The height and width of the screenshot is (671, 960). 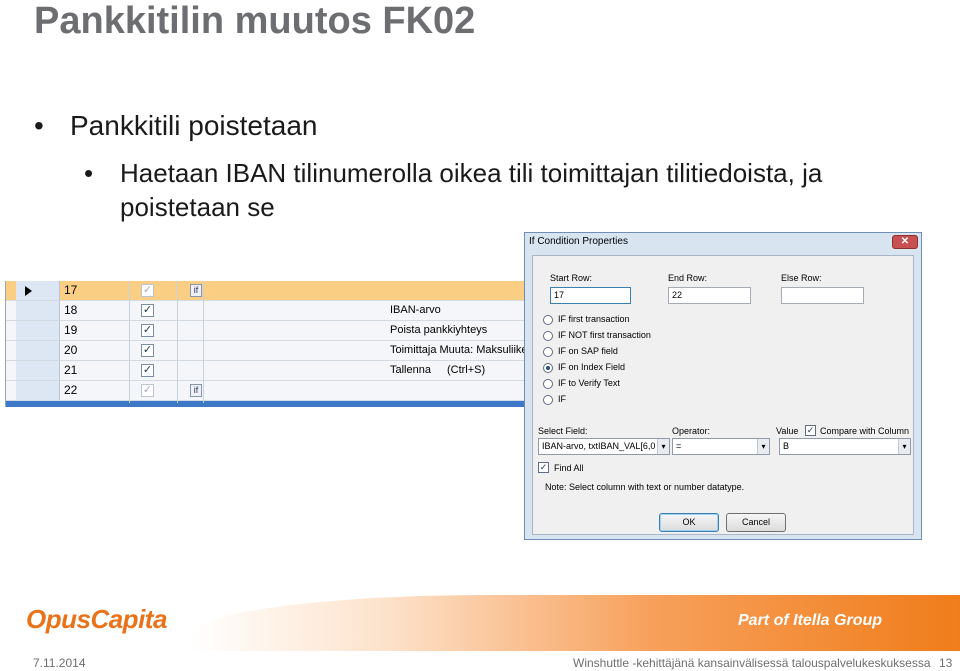 I want to click on end-row-label: End Row:, so click(x=688, y=278).